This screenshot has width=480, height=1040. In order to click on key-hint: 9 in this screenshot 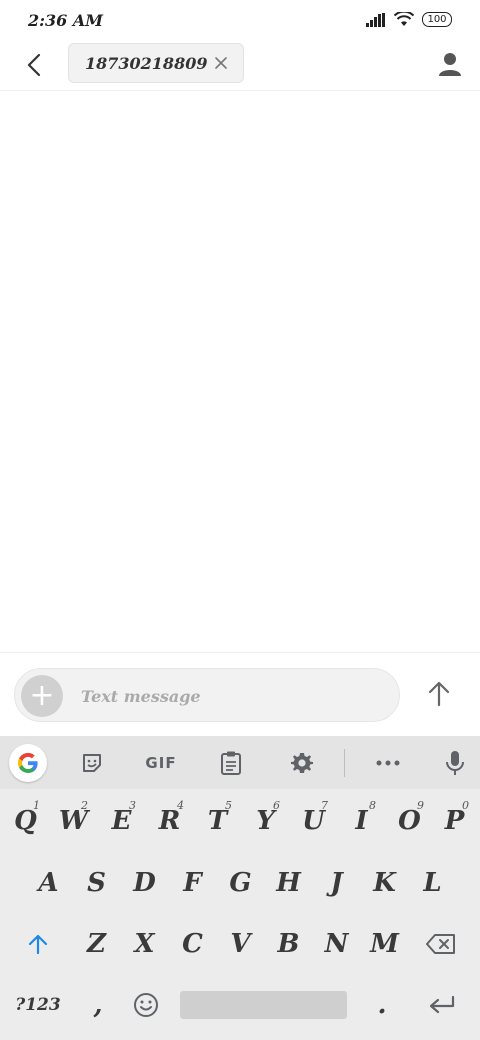, I will do `click(420, 805)`.